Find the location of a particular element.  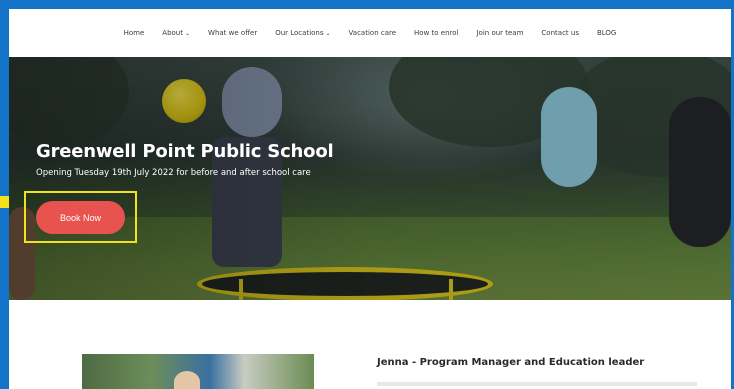

nav-item-label: BLOG is located at coordinates (606, 33).